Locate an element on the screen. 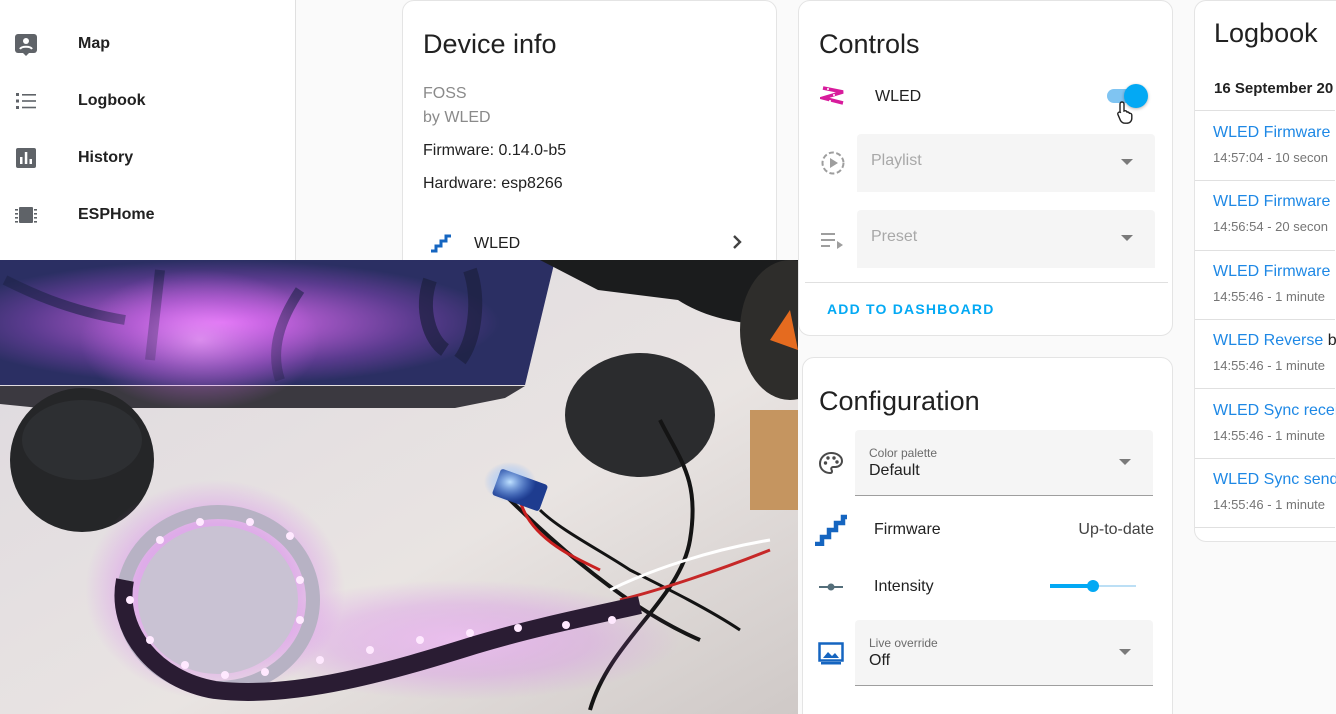 This screenshot has width=1336, height=714. controls-divider is located at coordinates (986, 282).